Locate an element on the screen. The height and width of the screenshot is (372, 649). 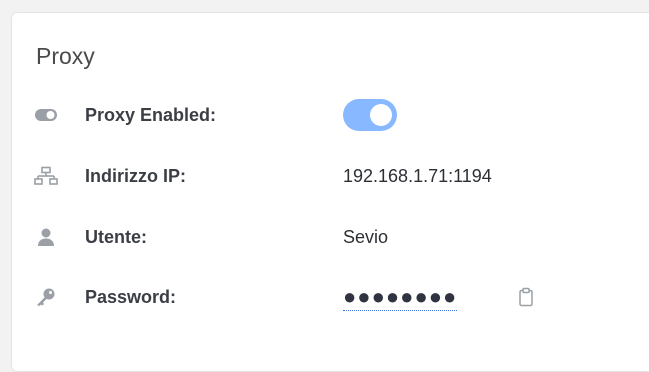
proxy-enabled-label: Proxy Enabled: is located at coordinates (151, 115).